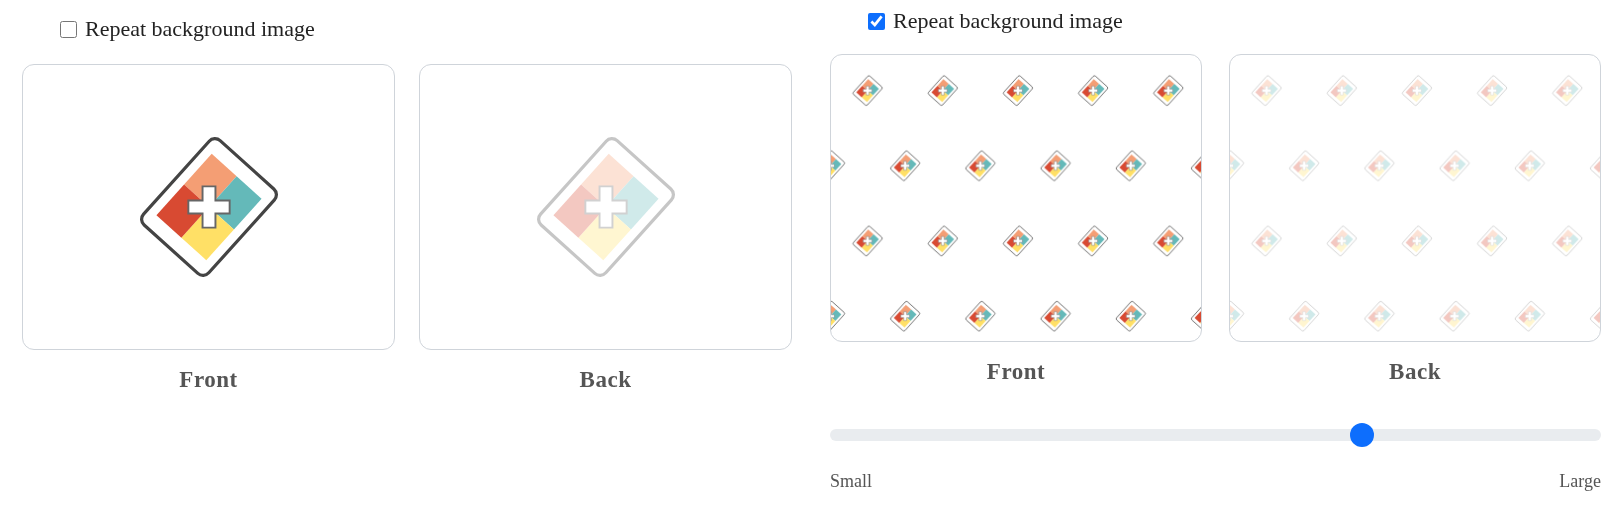 This screenshot has width=1624, height=506. What do you see at coordinates (851, 481) in the screenshot?
I see `min-label: Small` at bounding box center [851, 481].